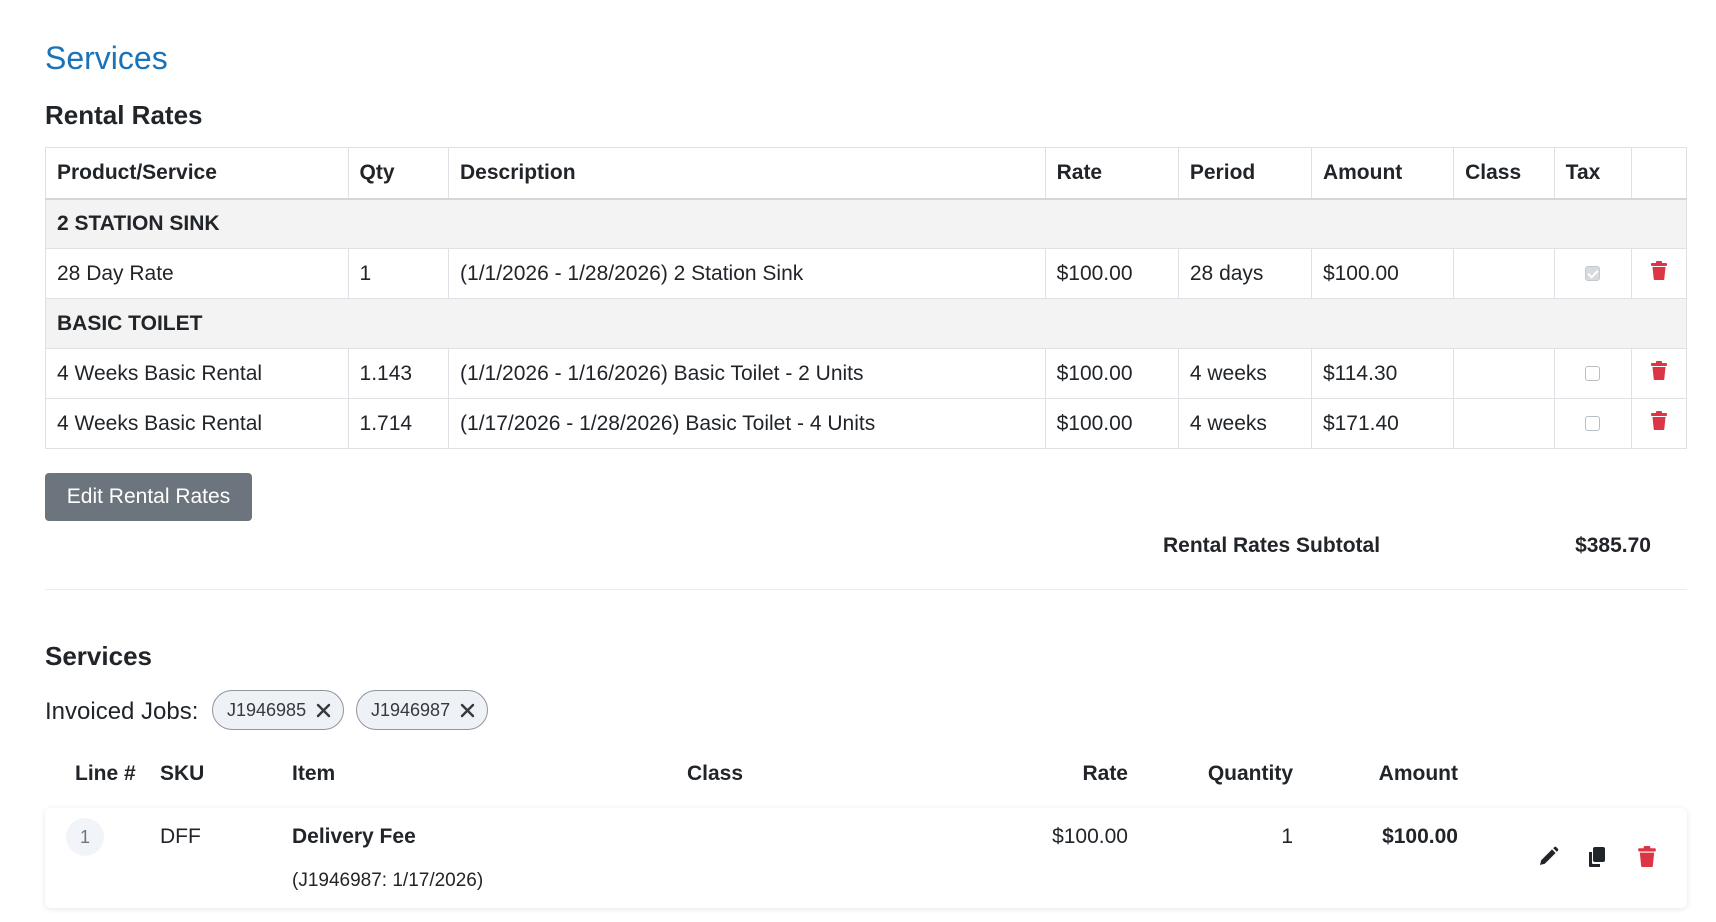  What do you see at coordinates (1597, 857) in the screenshot?
I see `copy-icon` at bounding box center [1597, 857].